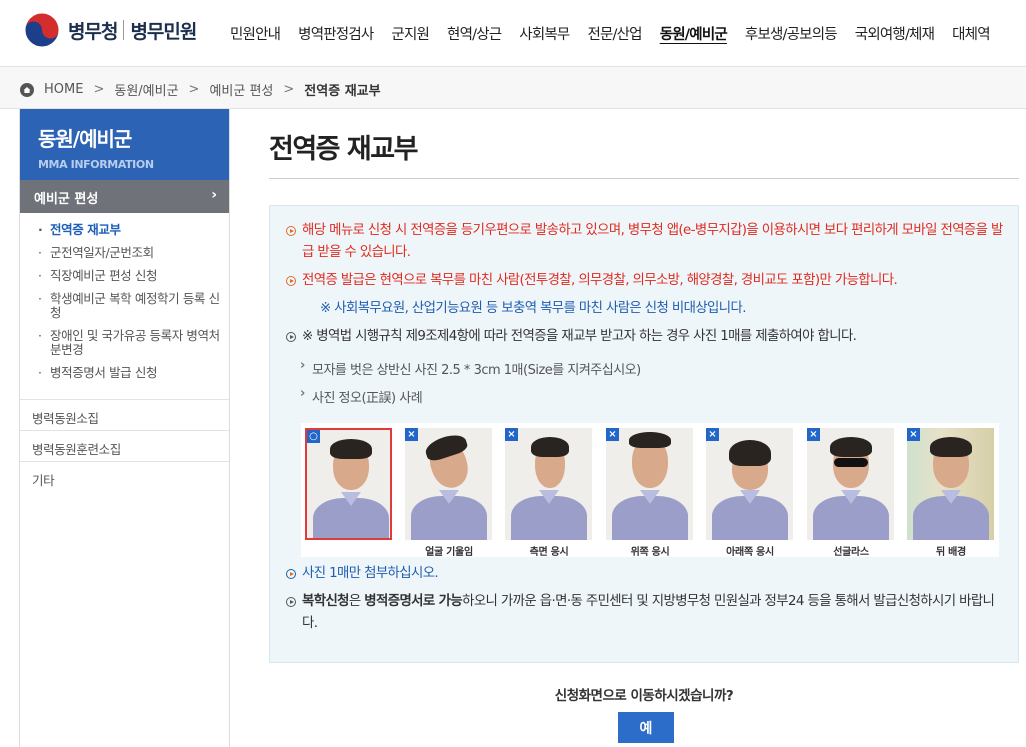 The image size is (1026, 747). What do you see at coordinates (356, 601) in the screenshot?
I see `notice-text: 은` at bounding box center [356, 601].